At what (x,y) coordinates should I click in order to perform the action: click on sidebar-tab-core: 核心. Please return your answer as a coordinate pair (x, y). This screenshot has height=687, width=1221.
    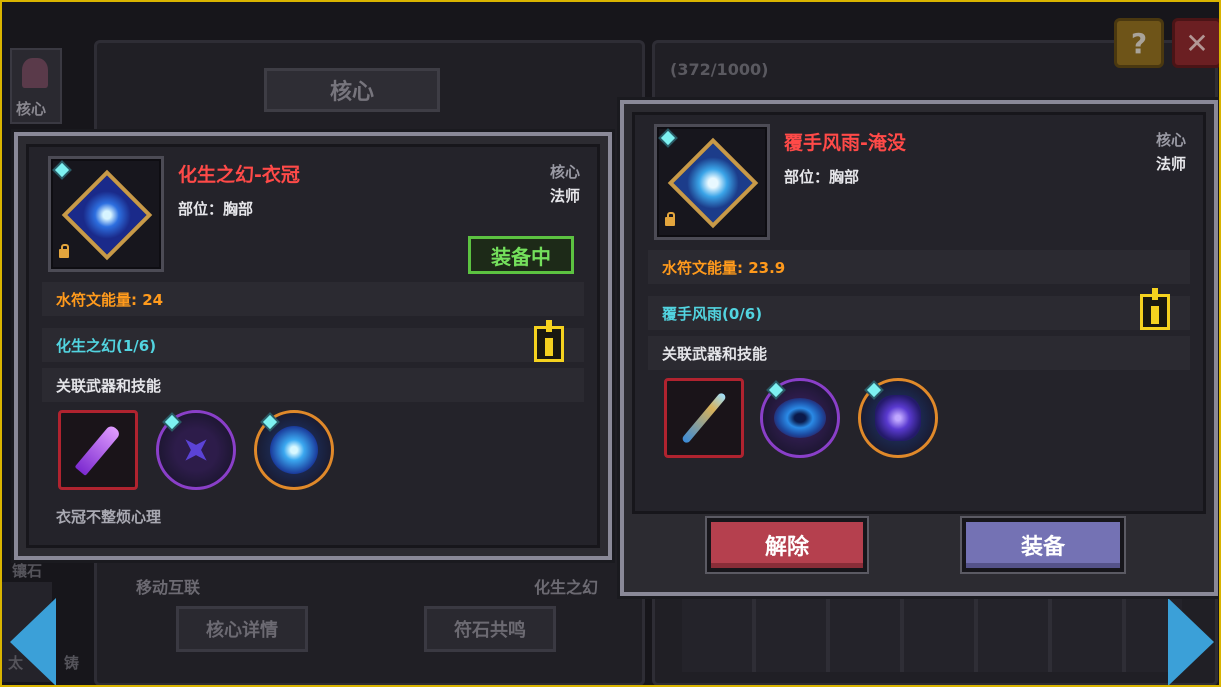
    Looking at the image, I should click on (36, 86).